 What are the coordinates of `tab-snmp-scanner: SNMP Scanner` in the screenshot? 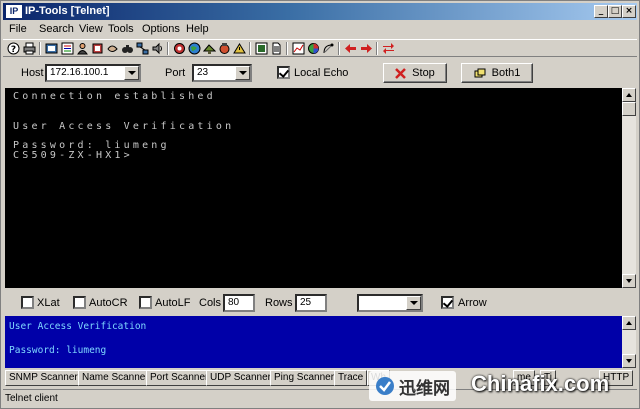 It's located at (43, 378).